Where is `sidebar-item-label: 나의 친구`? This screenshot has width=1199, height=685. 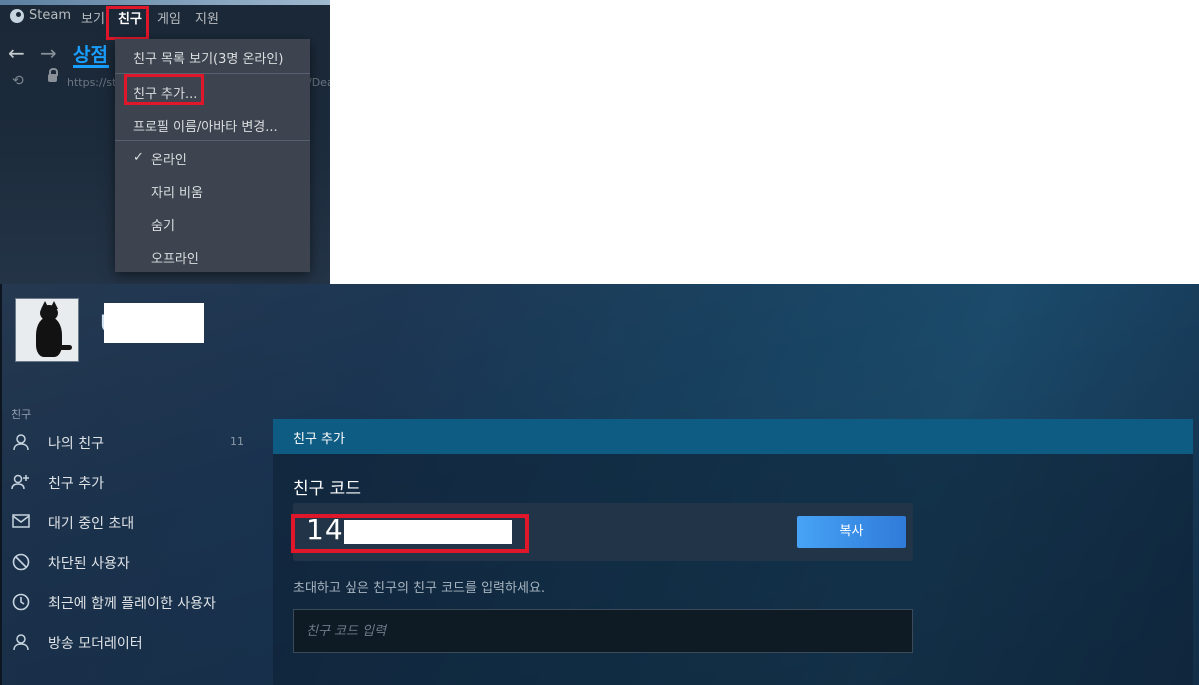
sidebar-item-label: 나의 친구 is located at coordinates (76, 444).